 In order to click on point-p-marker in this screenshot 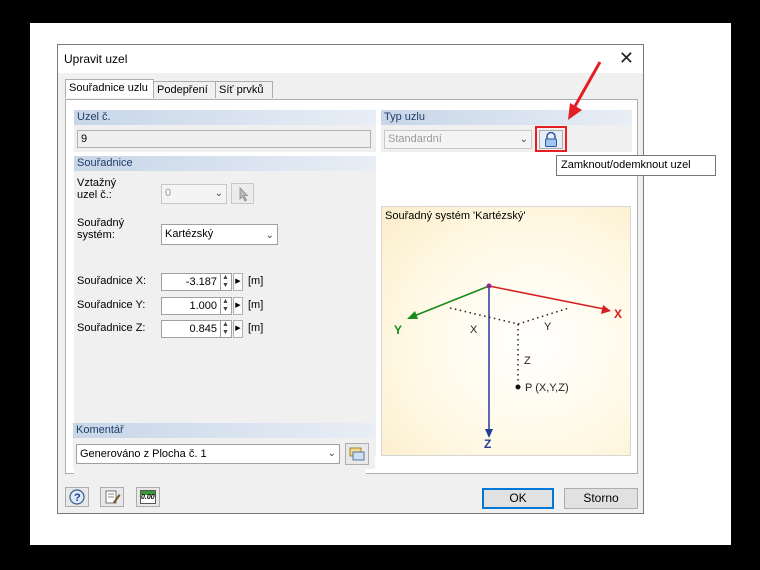, I will do `click(518, 387)`.